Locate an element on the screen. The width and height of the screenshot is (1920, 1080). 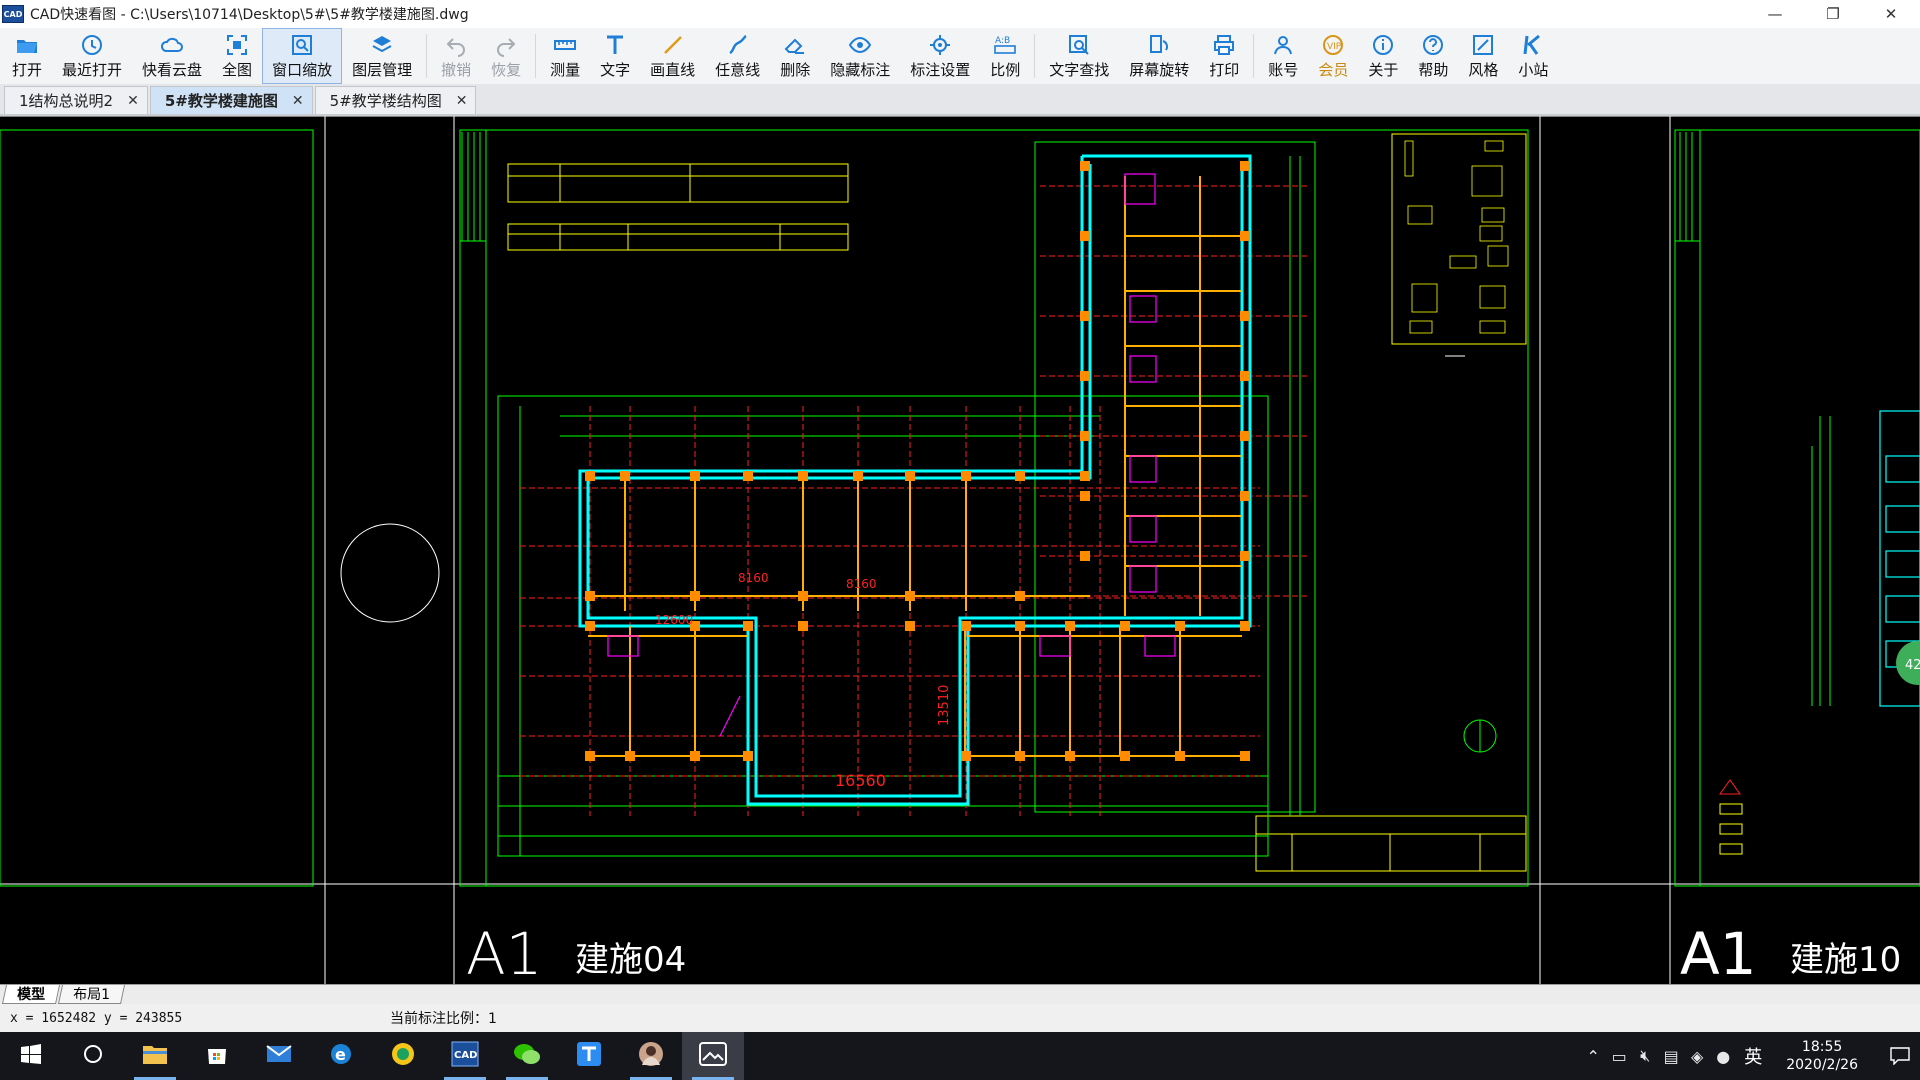
toolbar-button-undo: 撤销 is located at coordinates (456, 56).